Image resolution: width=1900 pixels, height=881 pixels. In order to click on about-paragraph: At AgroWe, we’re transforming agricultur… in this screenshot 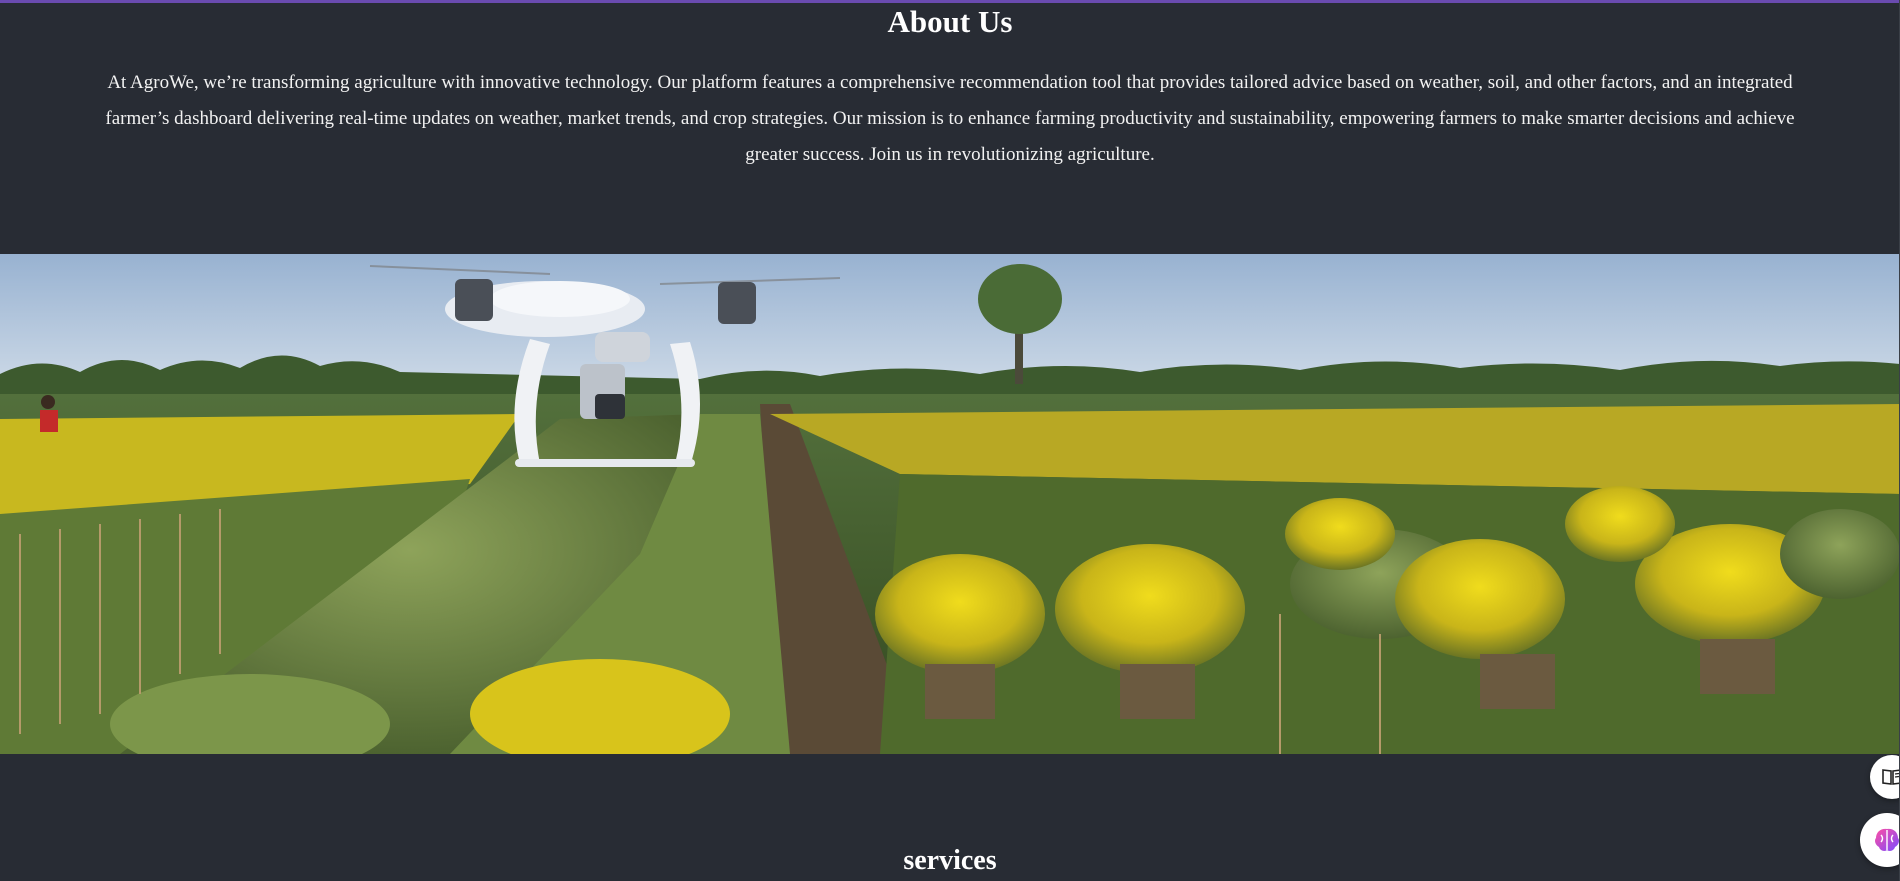, I will do `click(950, 118)`.